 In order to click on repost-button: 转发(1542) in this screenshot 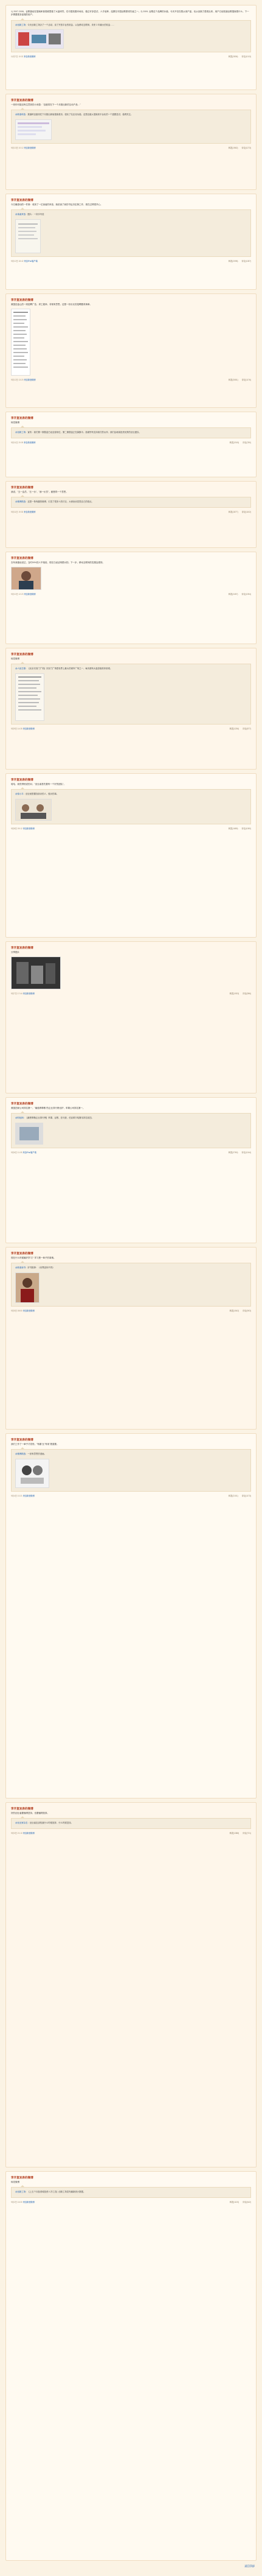, I will do `click(235, 1311)`.